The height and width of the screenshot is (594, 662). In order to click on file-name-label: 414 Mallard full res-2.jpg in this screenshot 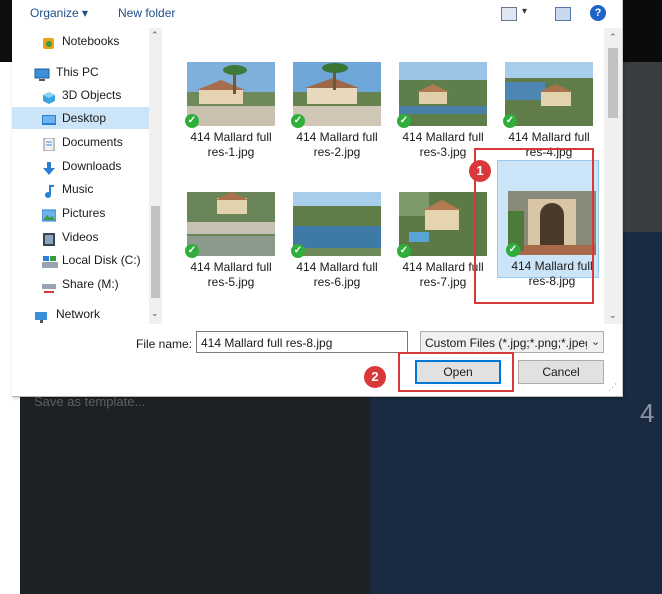, I will do `click(337, 144)`.